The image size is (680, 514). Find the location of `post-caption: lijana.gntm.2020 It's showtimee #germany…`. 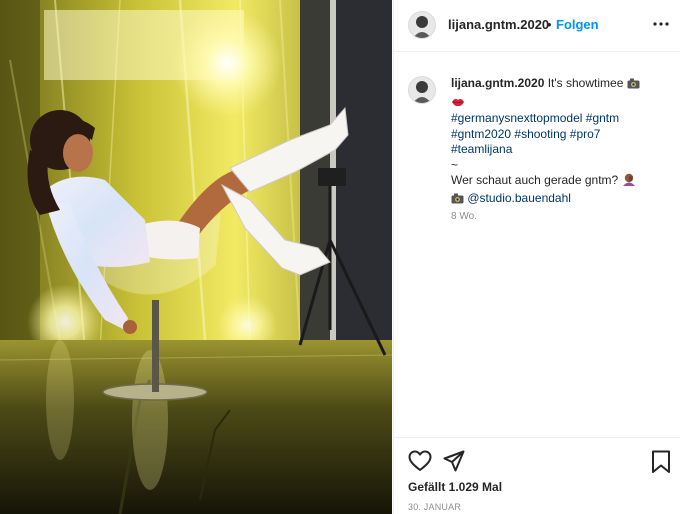

post-caption: lijana.gntm.2020 It's showtimee #germany… is located at coordinates (561, 142).